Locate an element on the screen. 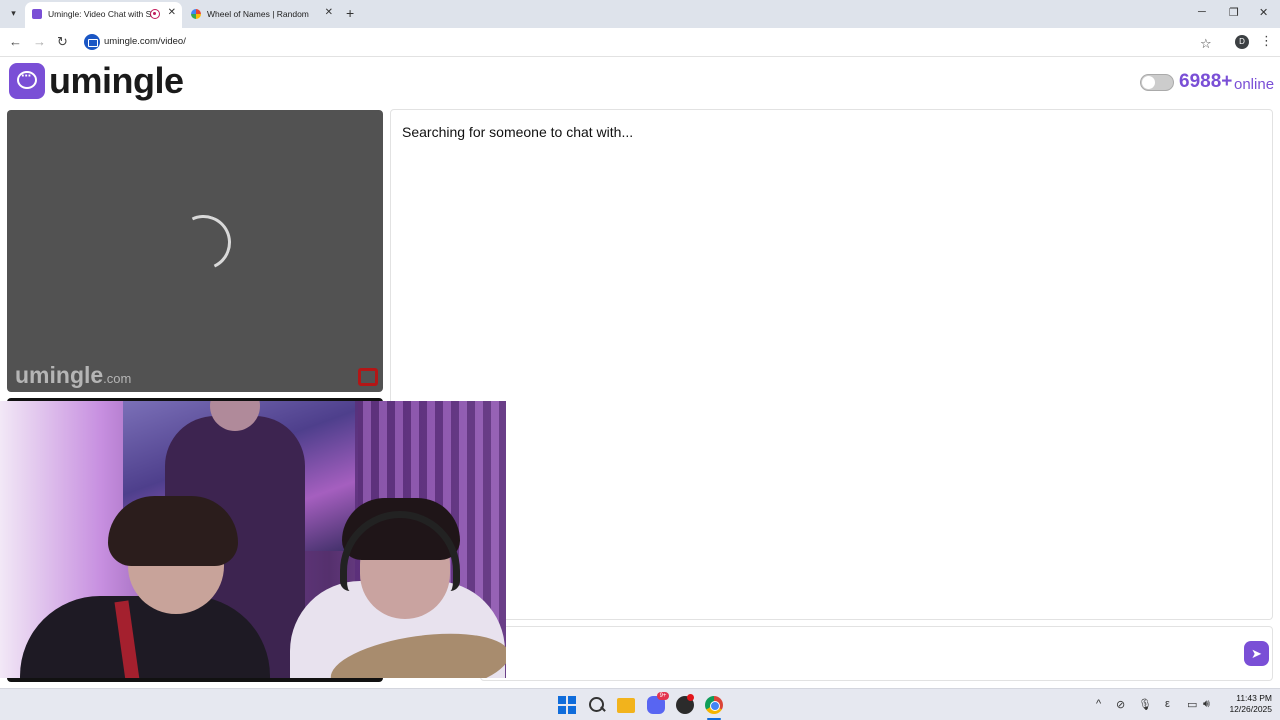 The width and height of the screenshot is (1280, 720). search-icon is located at coordinates (597, 705).